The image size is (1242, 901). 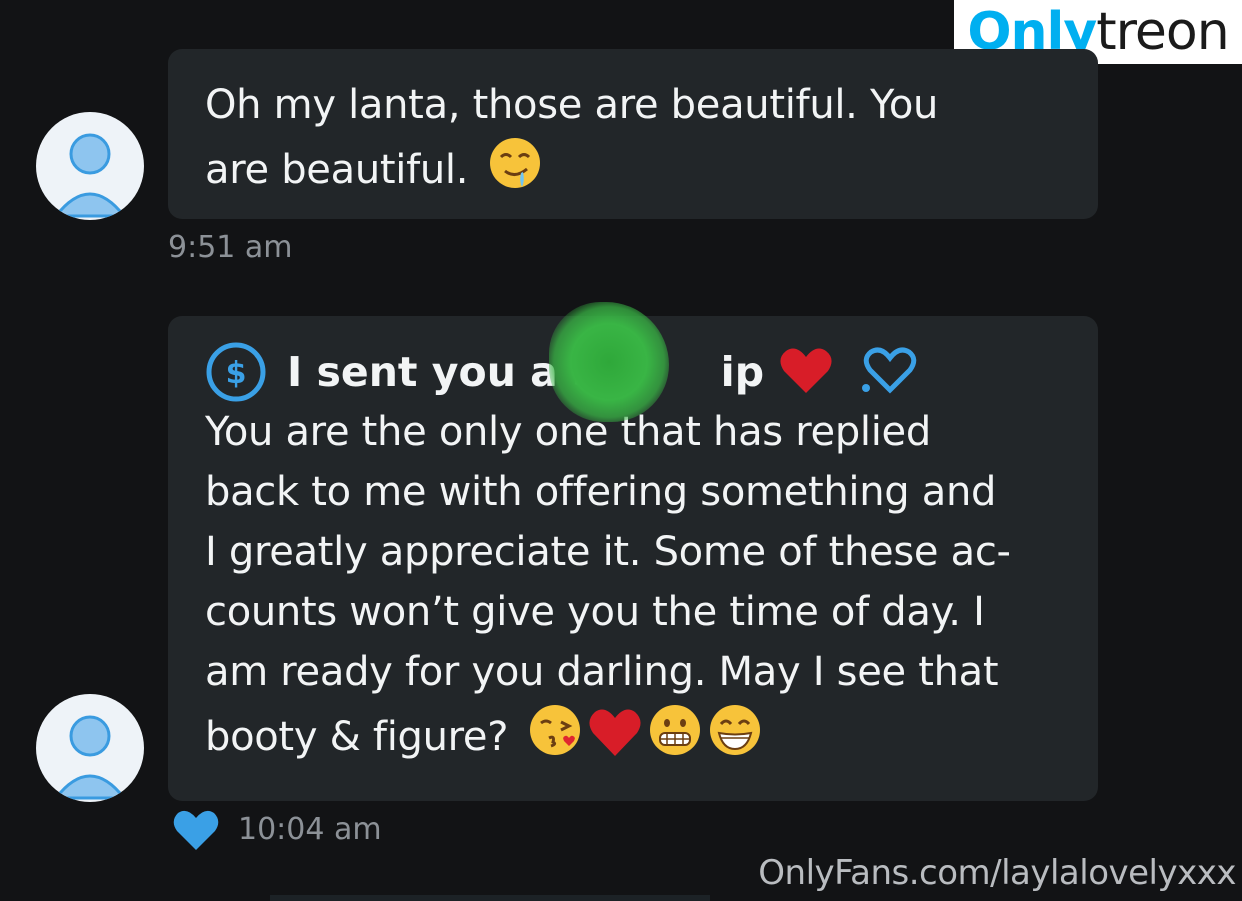 I want to click on watermark-text: OnlyFans.com/laylalovelyxxx, so click(x=997, y=873).